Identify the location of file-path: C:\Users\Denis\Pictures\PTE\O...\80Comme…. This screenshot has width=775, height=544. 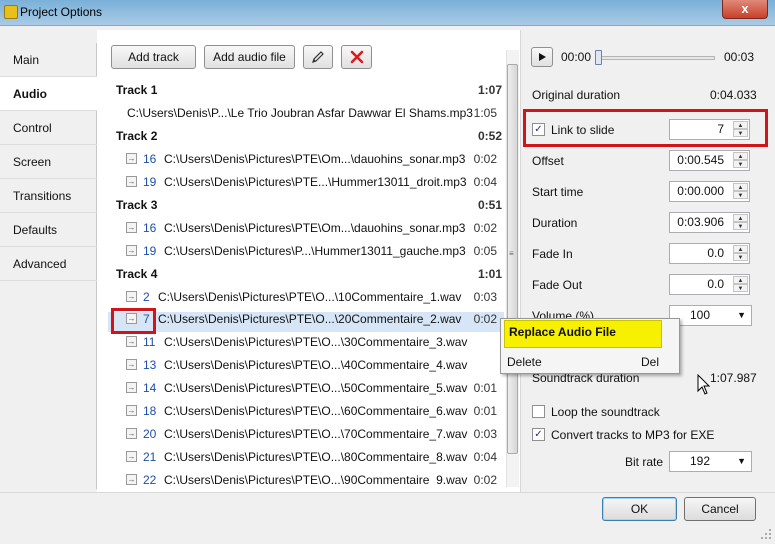
(316, 457).